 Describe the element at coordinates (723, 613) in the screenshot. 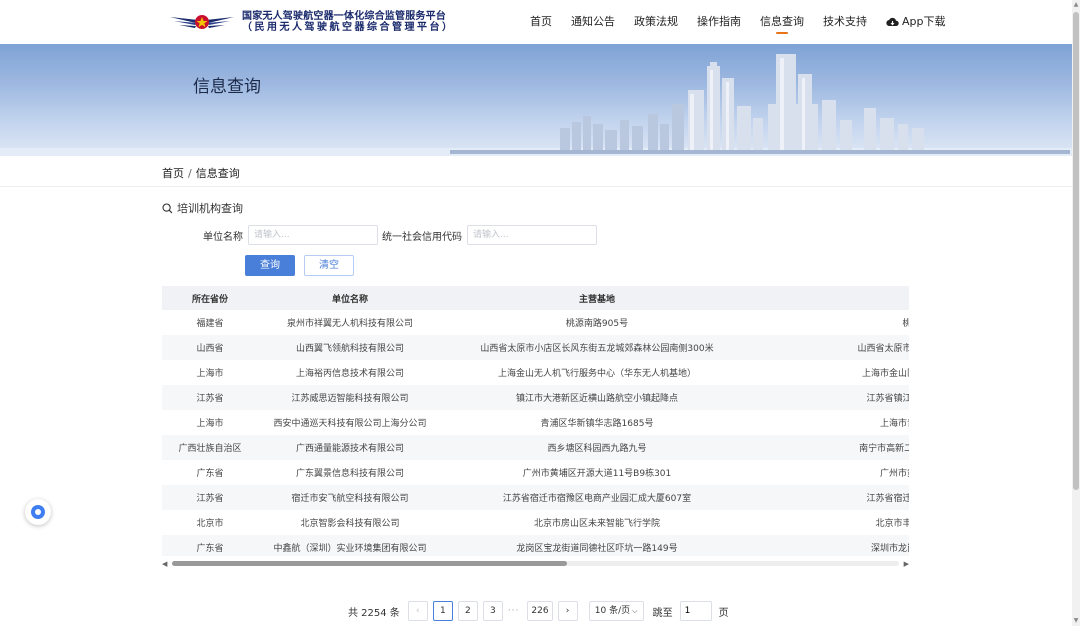

I see `page-unit-label: 页` at that location.